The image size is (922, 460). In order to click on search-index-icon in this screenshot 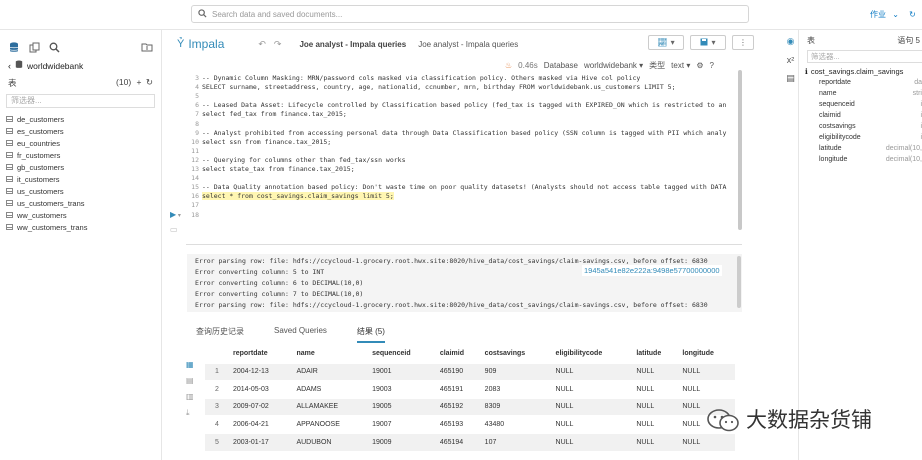, I will do `click(54, 47)`.